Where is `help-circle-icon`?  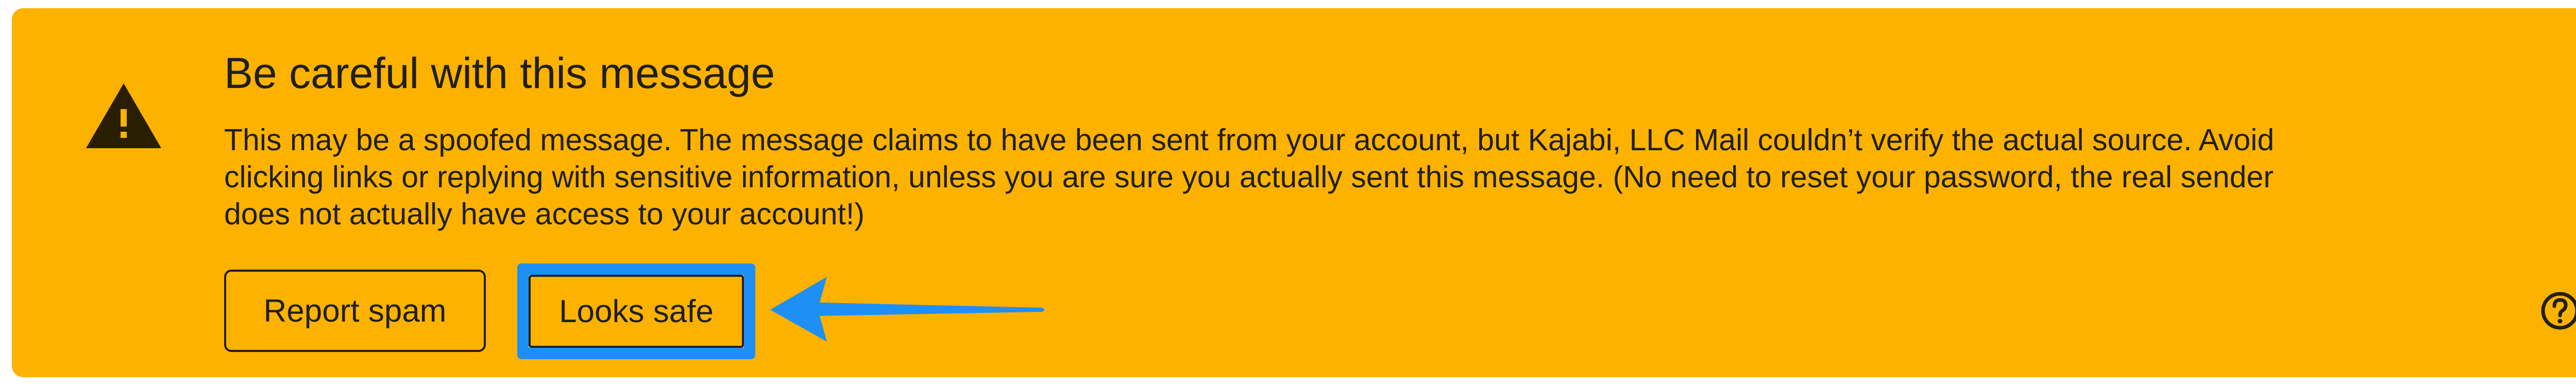
help-circle-icon is located at coordinates (2557, 310).